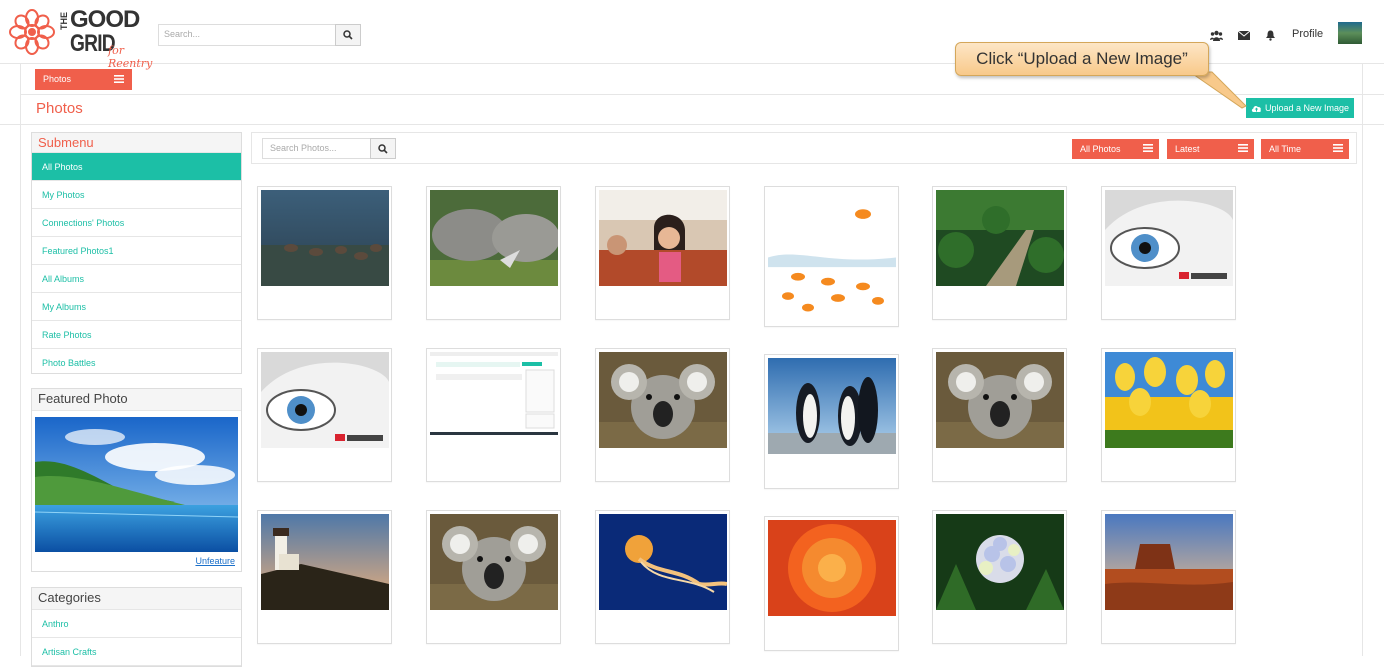  What do you see at coordinates (1100, 149) in the screenshot?
I see `filter-dropdown-scope-label: All Photos` at bounding box center [1100, 149].